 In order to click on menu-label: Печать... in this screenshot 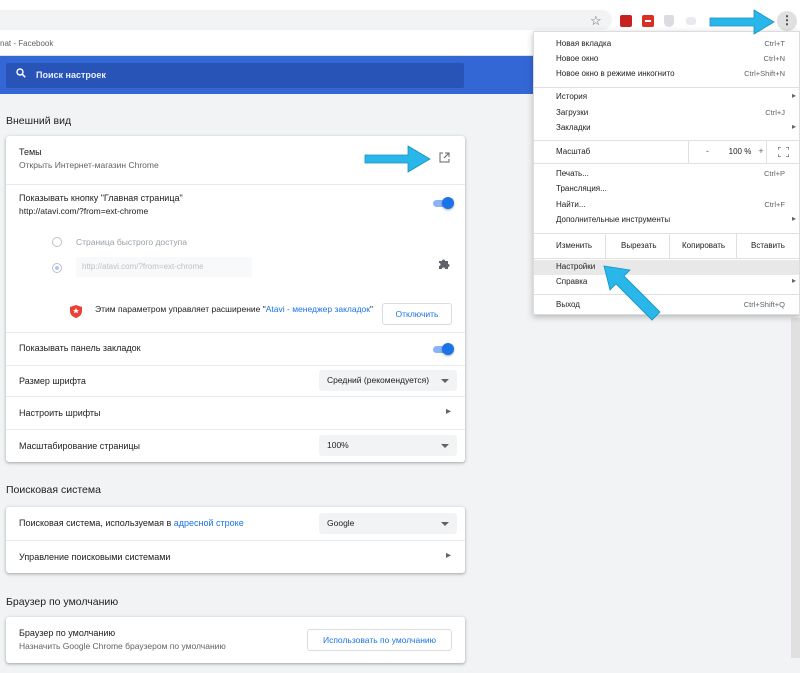, I will do `click(572, 173)`.